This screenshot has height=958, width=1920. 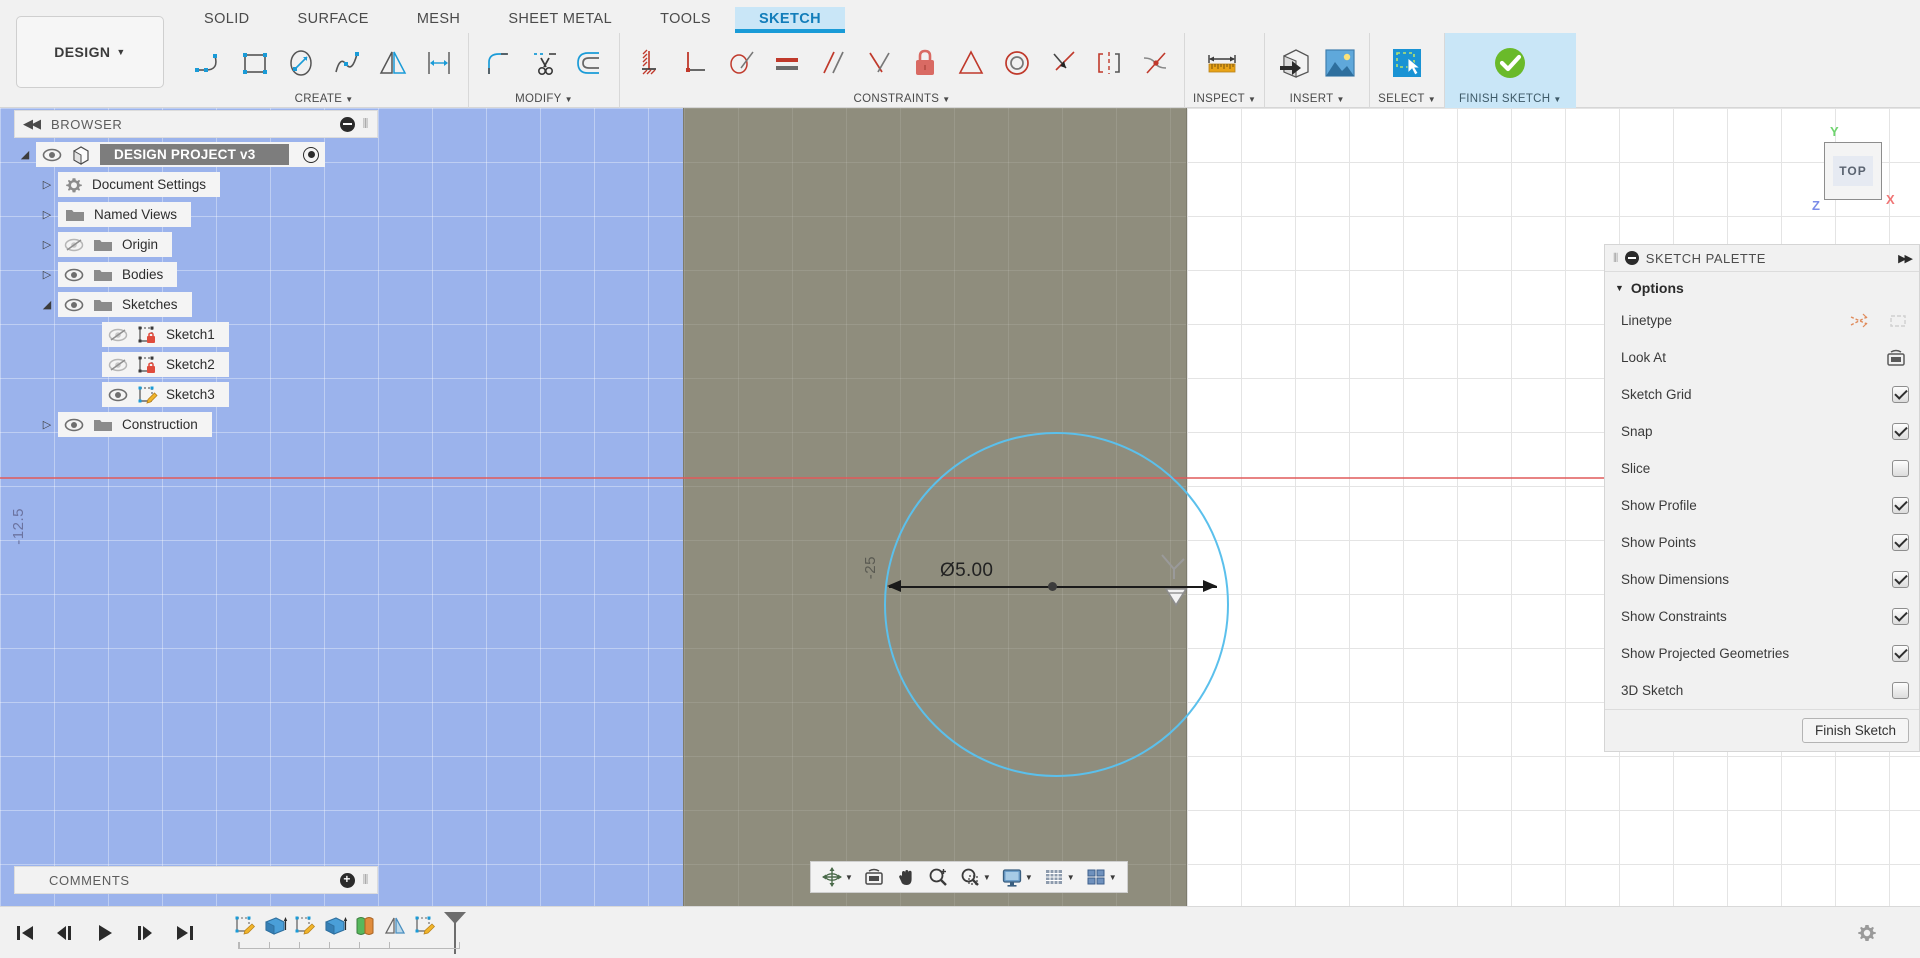 What do you see at coordinates (74, 275) in the screenshot?
I see `visibility-eye-icon-bodies` at bounding box center [74, 275].